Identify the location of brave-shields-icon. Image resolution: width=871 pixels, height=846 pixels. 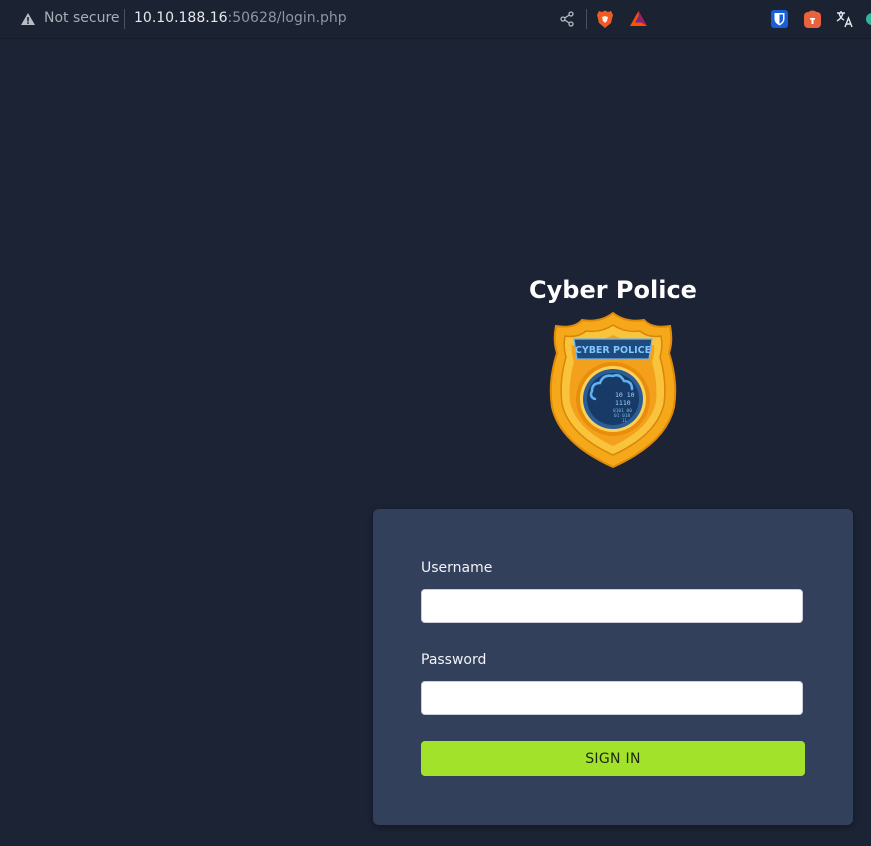
(605, 19).